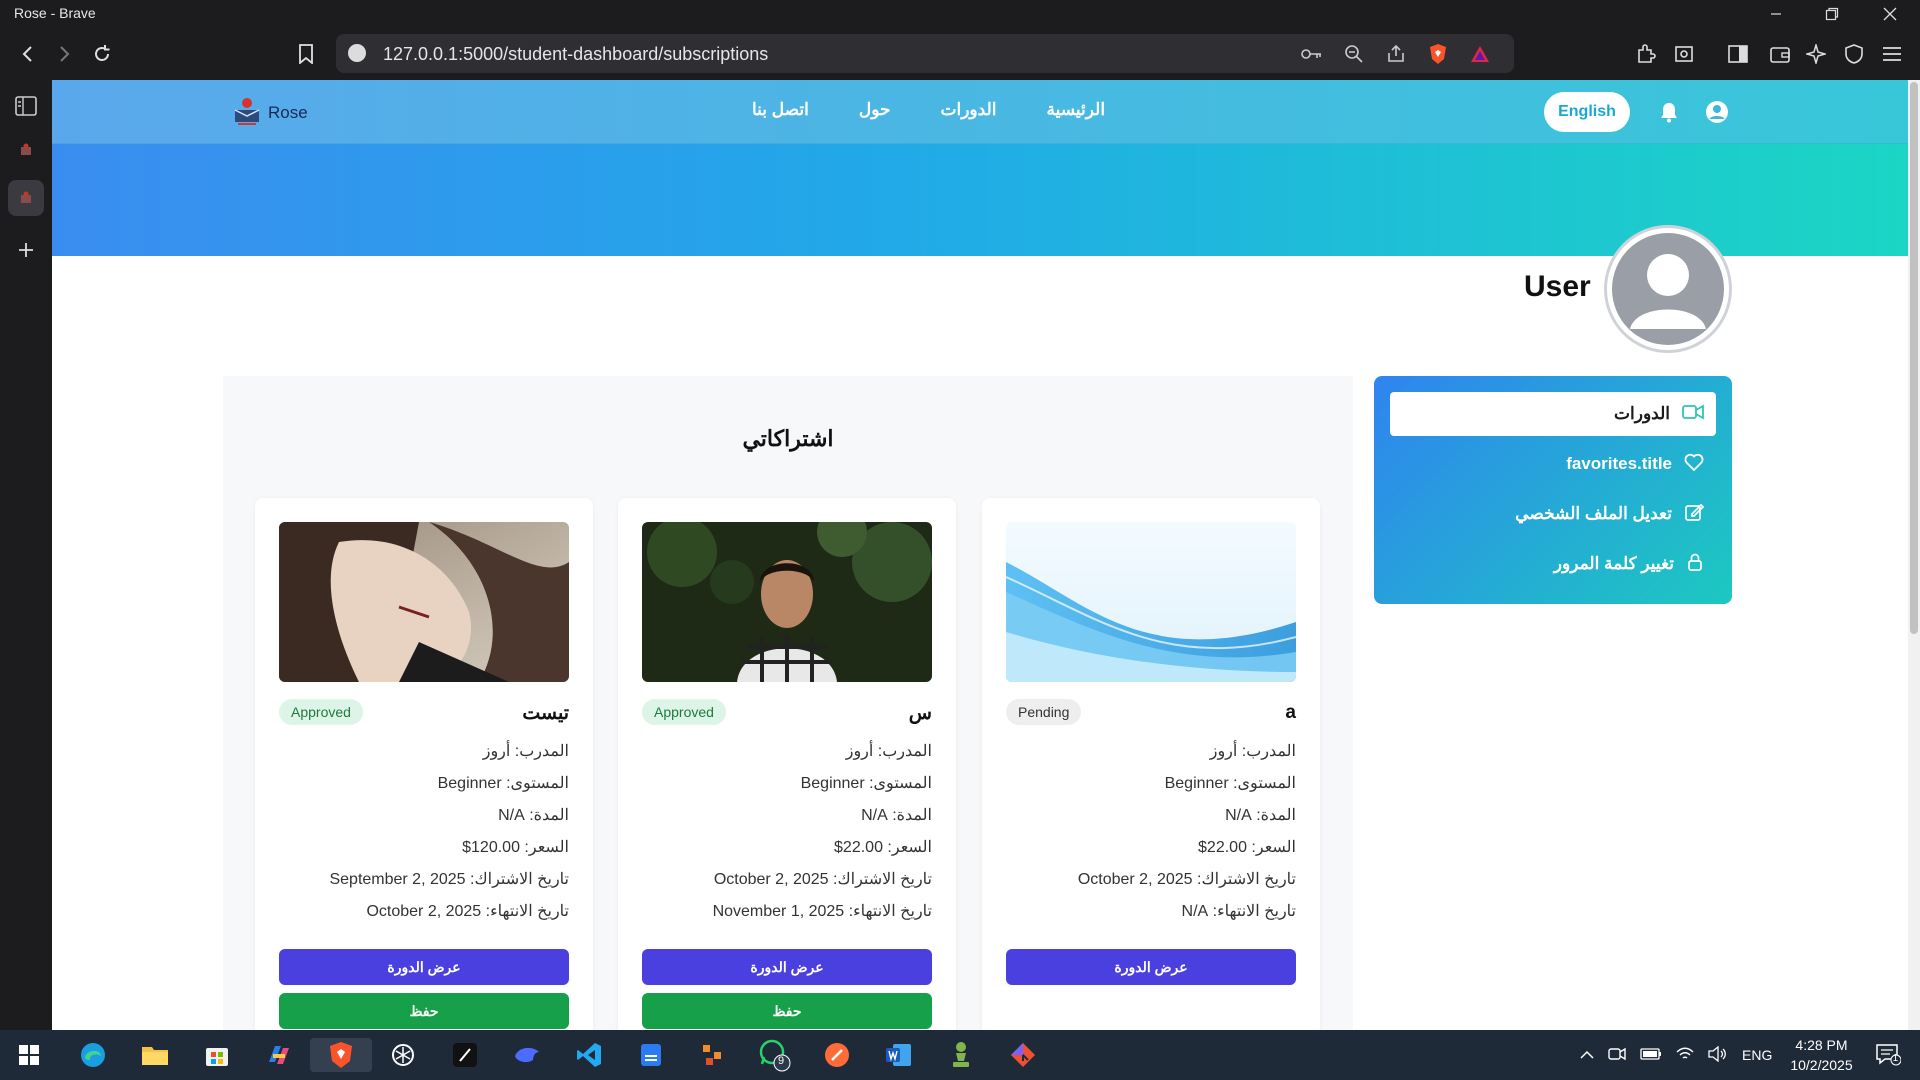  I want to click on vpn-shield-icon, so click(1854, 54).